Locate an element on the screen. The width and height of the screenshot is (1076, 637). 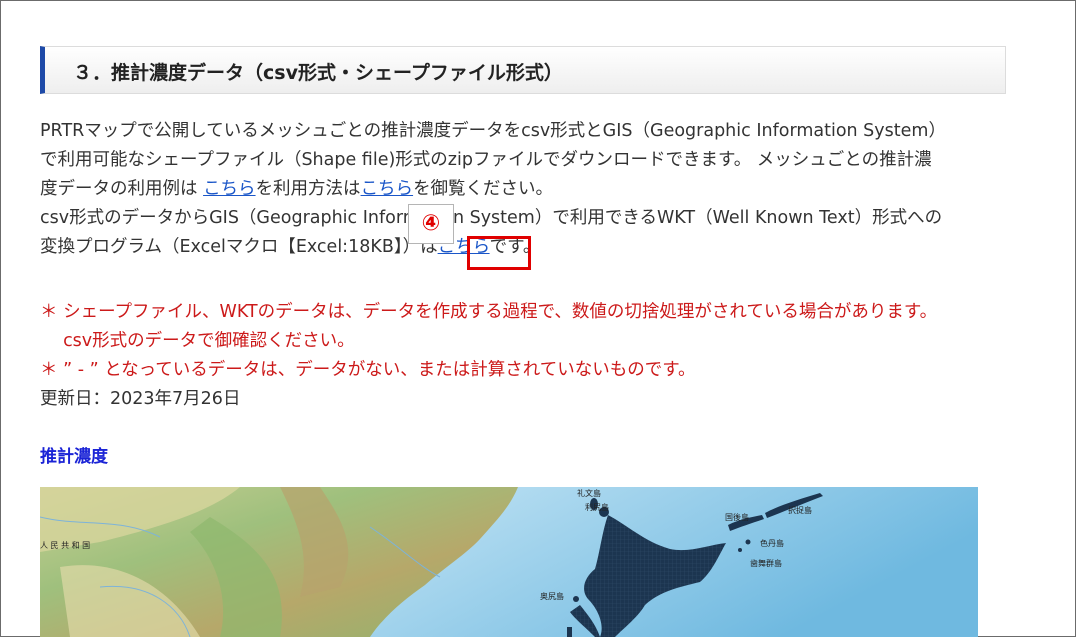
step-callout-badge: ④ is located at coordinates (431, 224).